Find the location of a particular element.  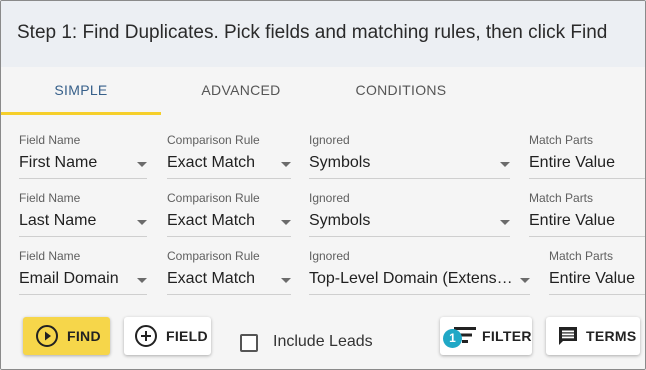

play-circle-icon is located at coordinates (47, 336).